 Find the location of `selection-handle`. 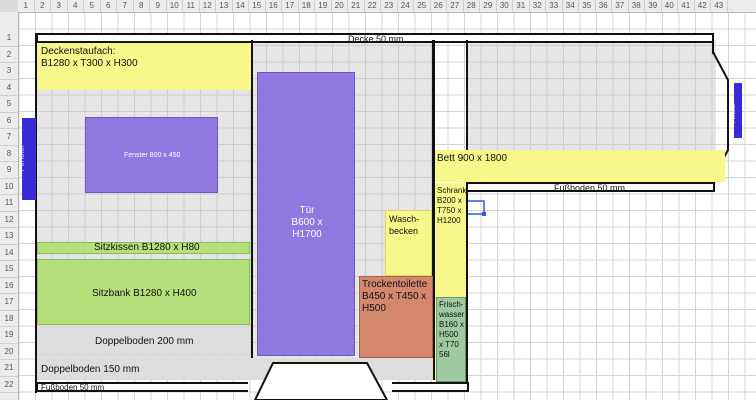

selection-handle is located at coordinates (478, 208).